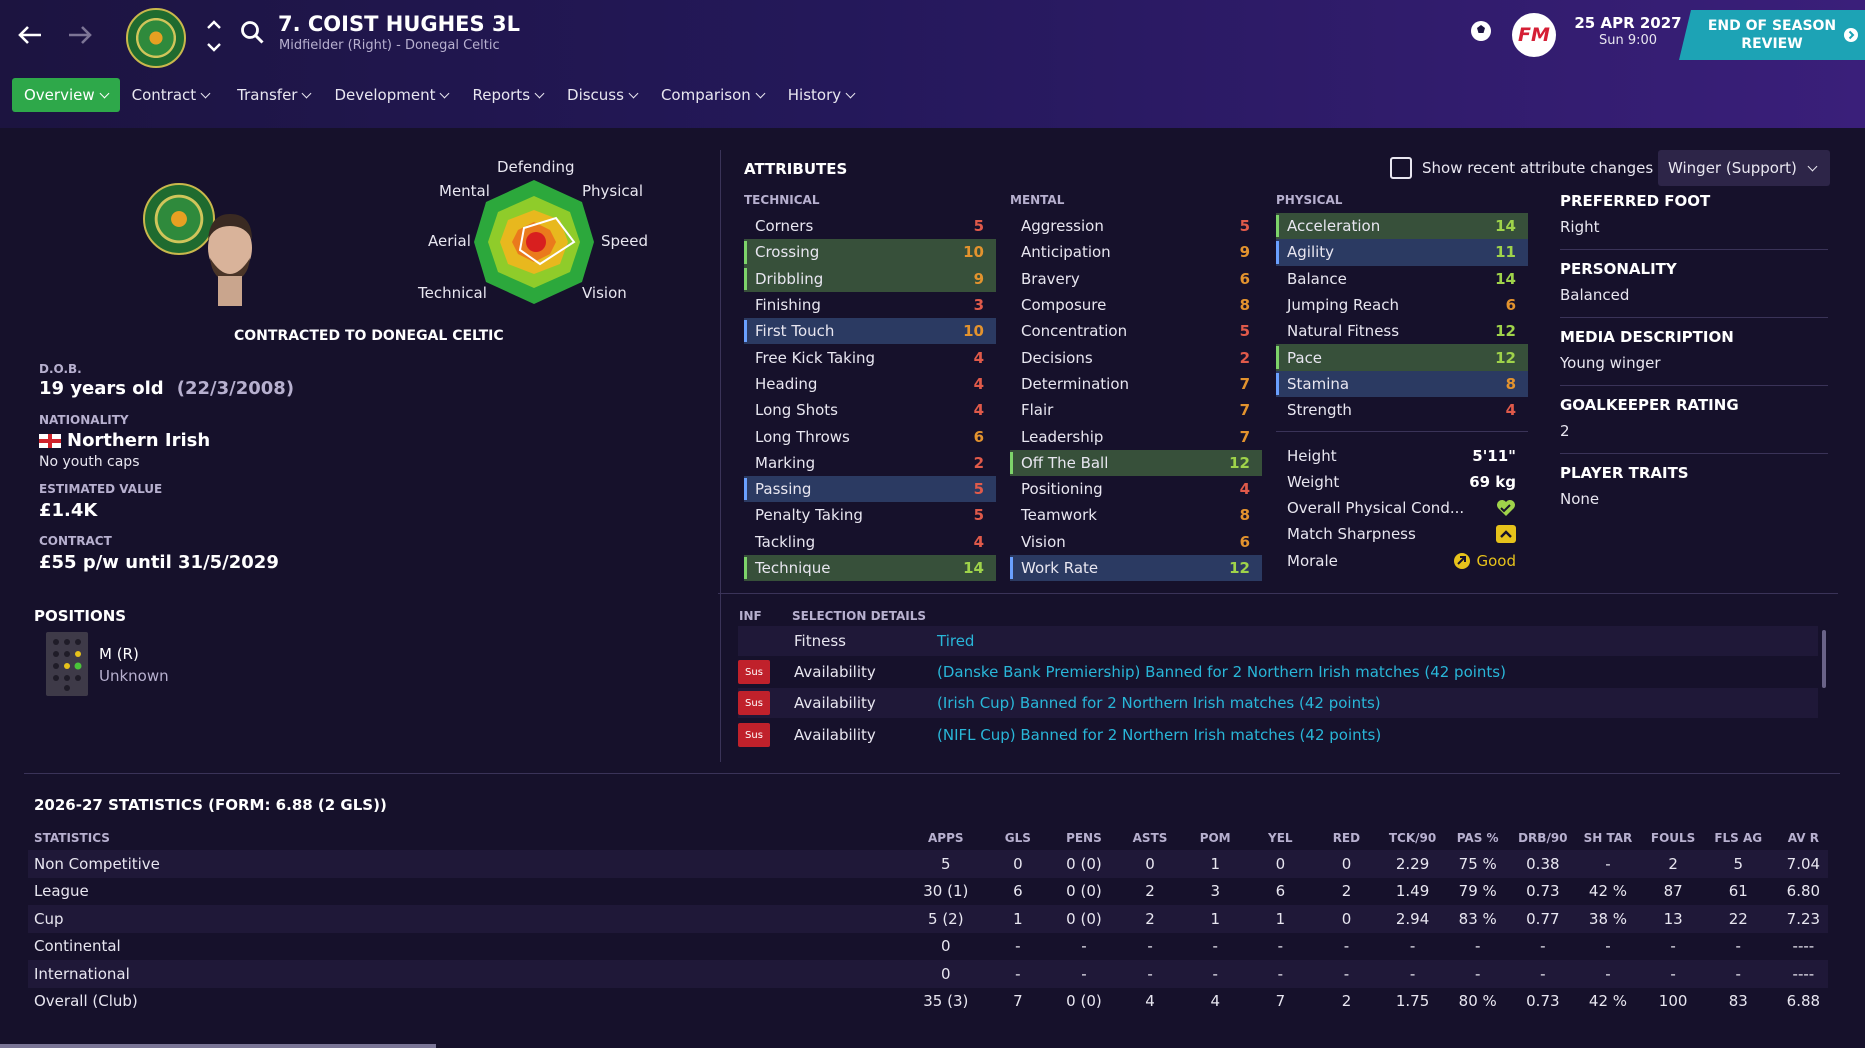 The image size is (1865, 1048). Describe the element at coordinates (928, 947) in the screenshot. I see `table-row: Continental 0- - - - - - - - - - - - ----` at that location.